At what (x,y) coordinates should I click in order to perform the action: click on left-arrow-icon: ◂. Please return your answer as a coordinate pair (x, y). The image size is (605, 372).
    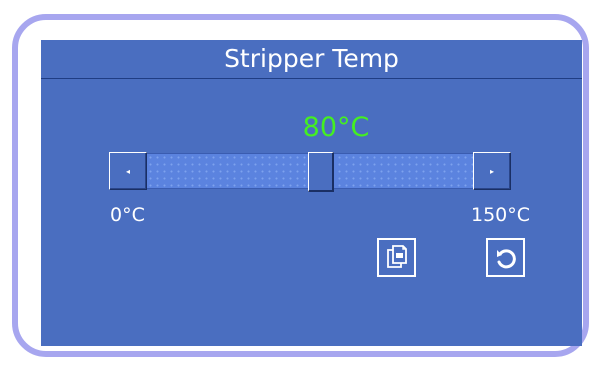
    Looking at the image, I should click on (127, 171).